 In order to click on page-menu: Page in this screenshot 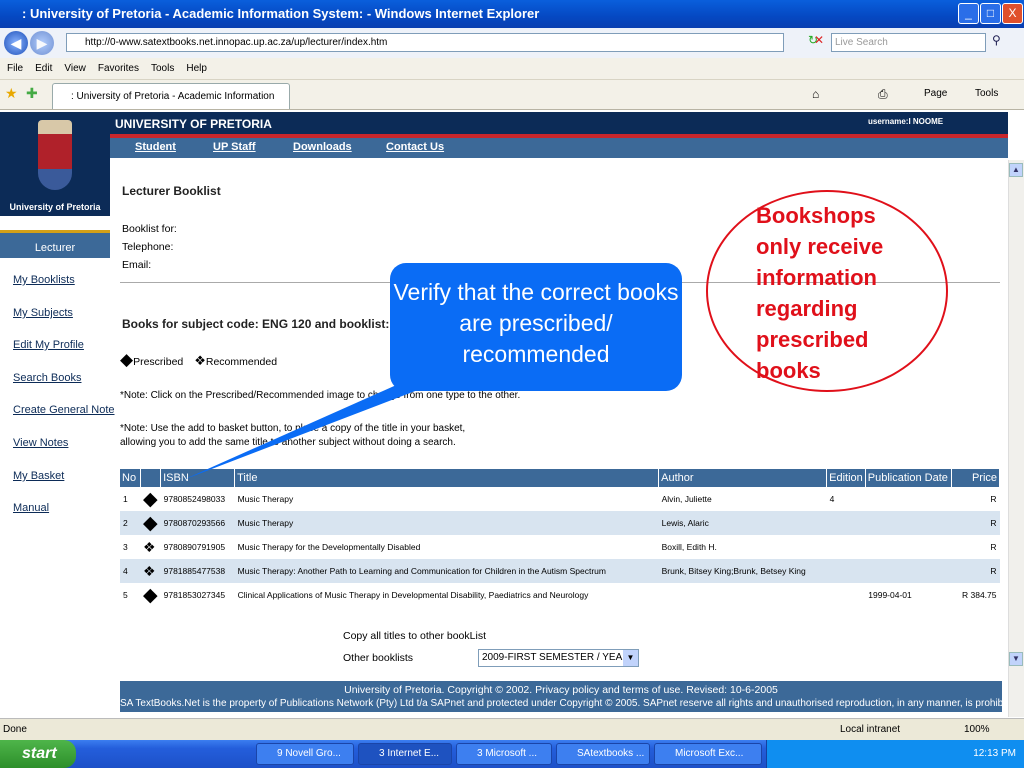, I will do `click(935, 93)`.